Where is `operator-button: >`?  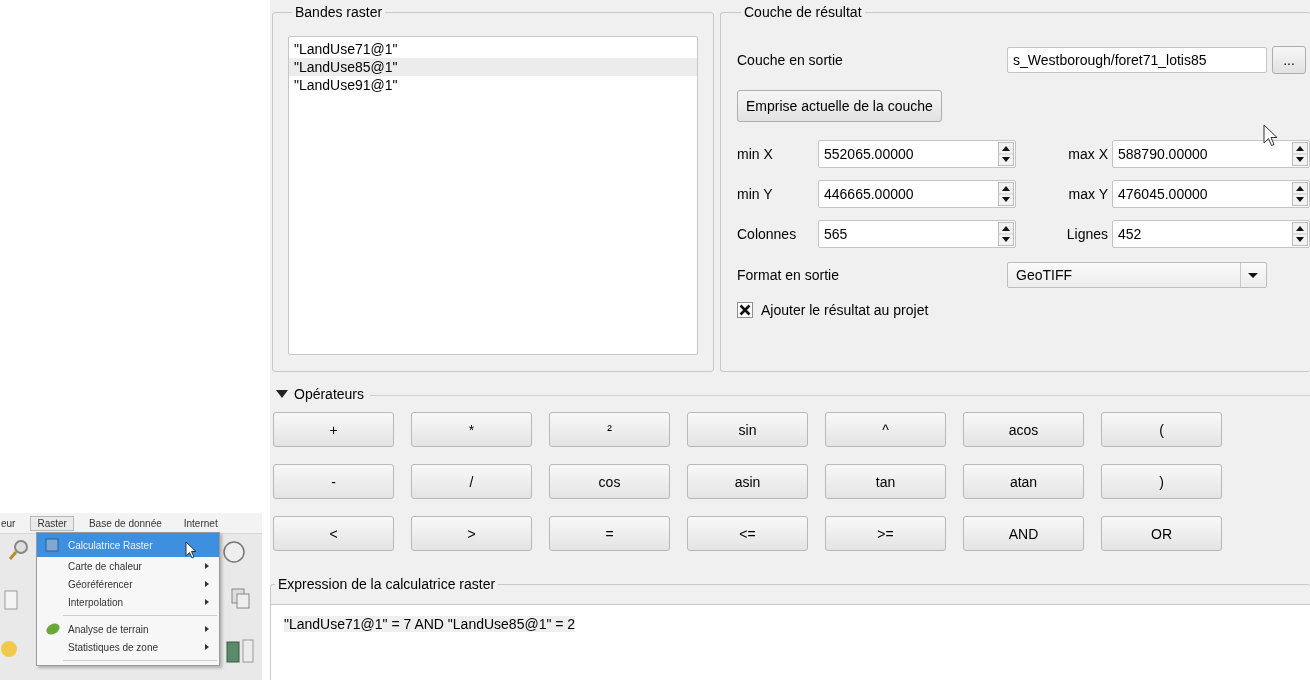
operator-button: > is located at coordinates (471, 533).